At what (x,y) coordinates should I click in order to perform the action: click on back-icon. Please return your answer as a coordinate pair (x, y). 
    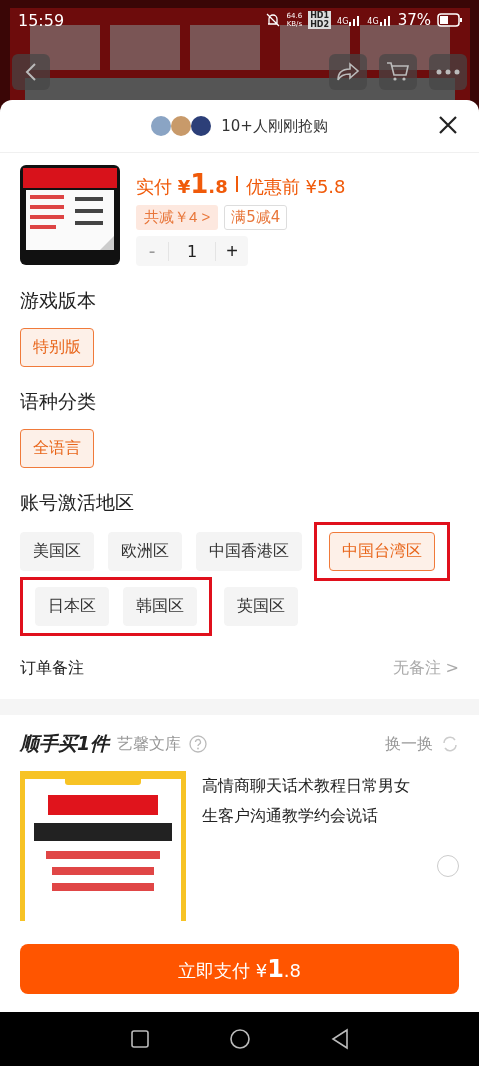
    Looking at the image, I should click on (339, 1039).